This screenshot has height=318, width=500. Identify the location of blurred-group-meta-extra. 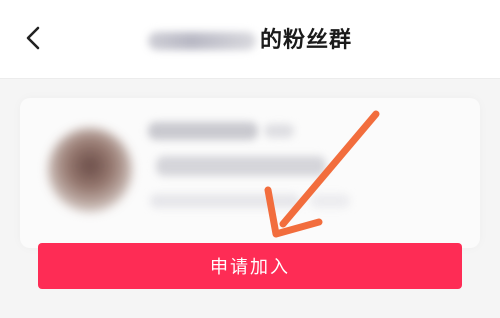
(330, 201).